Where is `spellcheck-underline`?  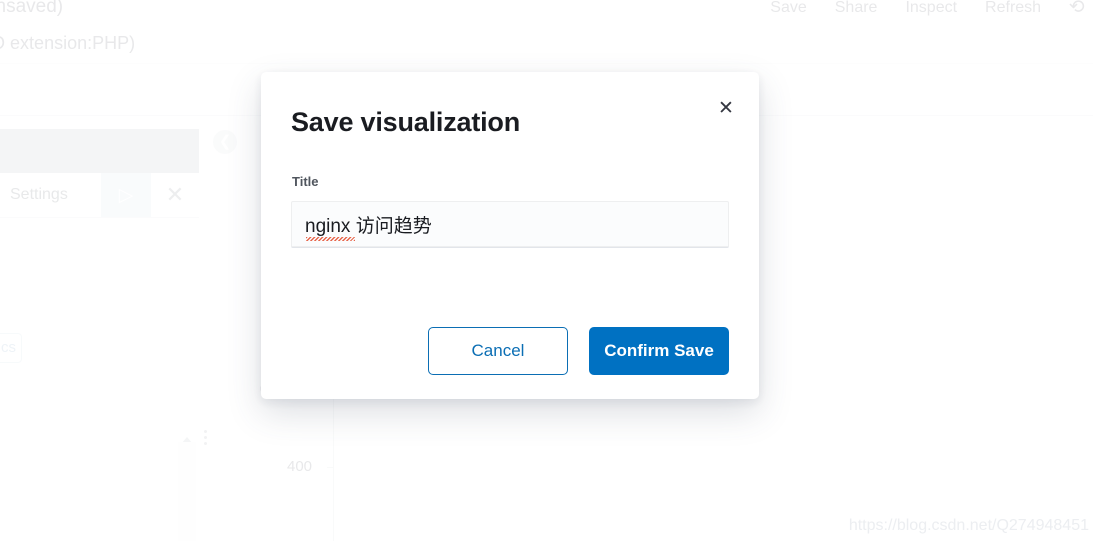 spellcheck-underline is located at coordinates (330, 239).